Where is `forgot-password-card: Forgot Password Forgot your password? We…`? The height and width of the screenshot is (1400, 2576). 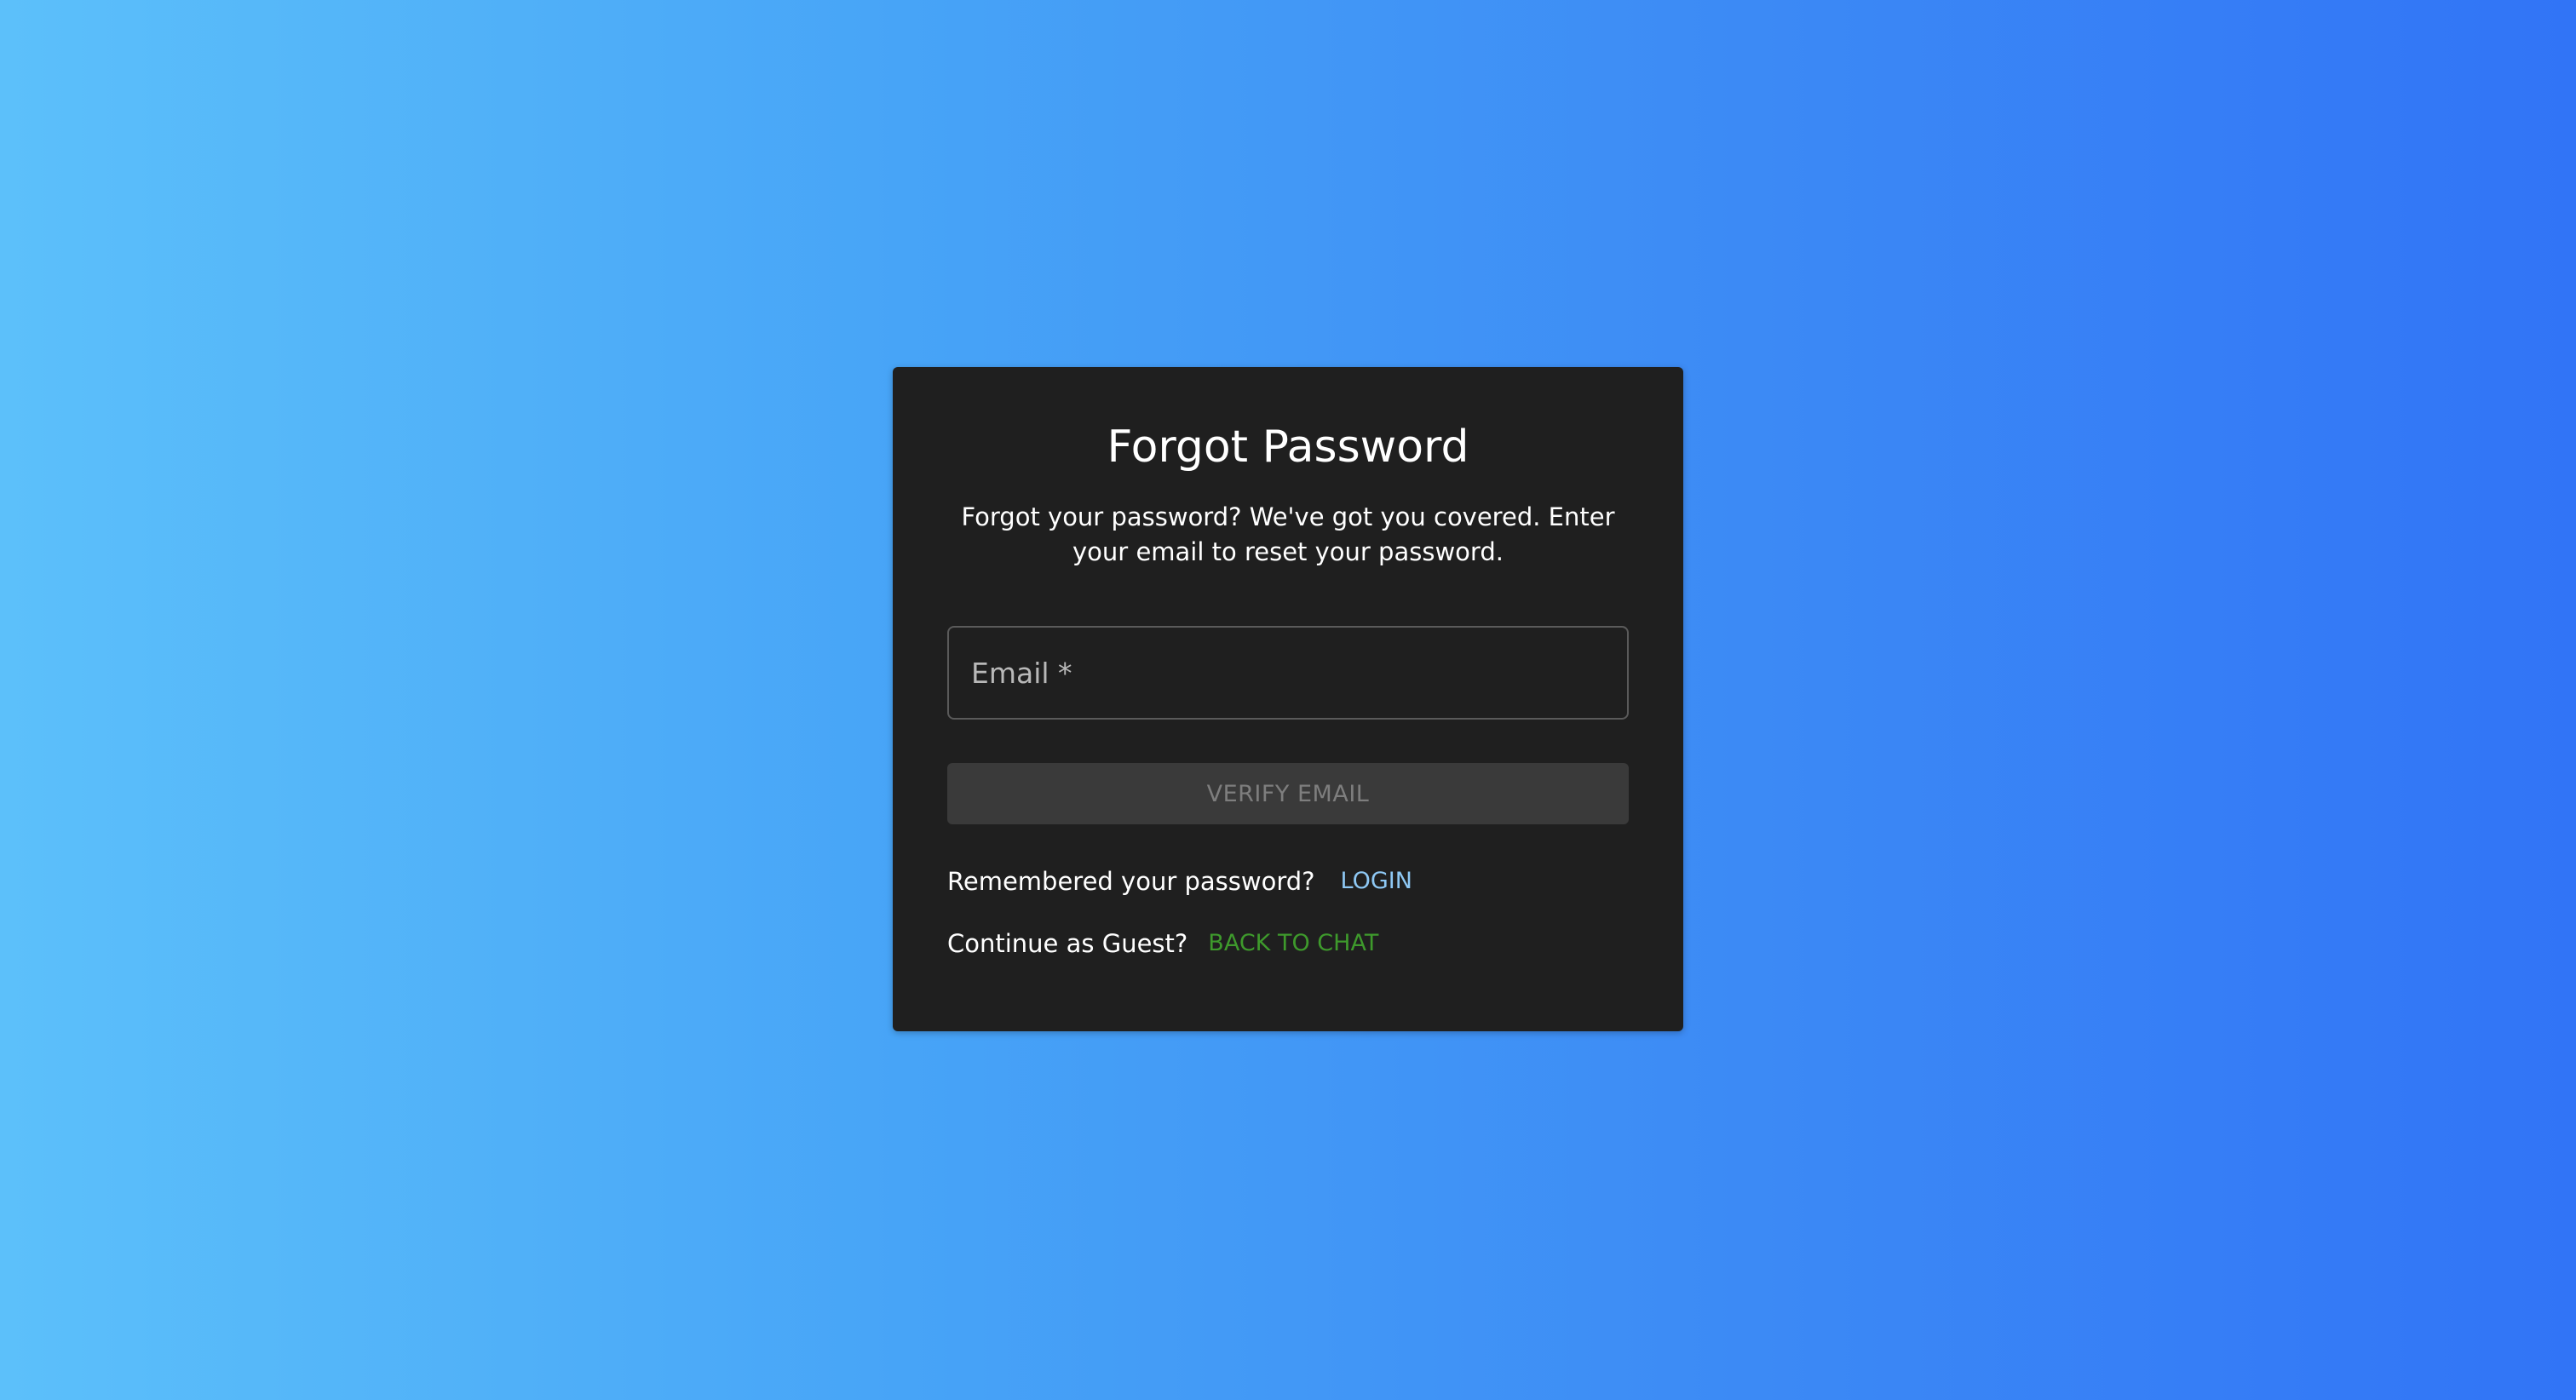 forgot-password-card: Forgot Password Forgot your password? We… is located at coordinates (1288, 699).